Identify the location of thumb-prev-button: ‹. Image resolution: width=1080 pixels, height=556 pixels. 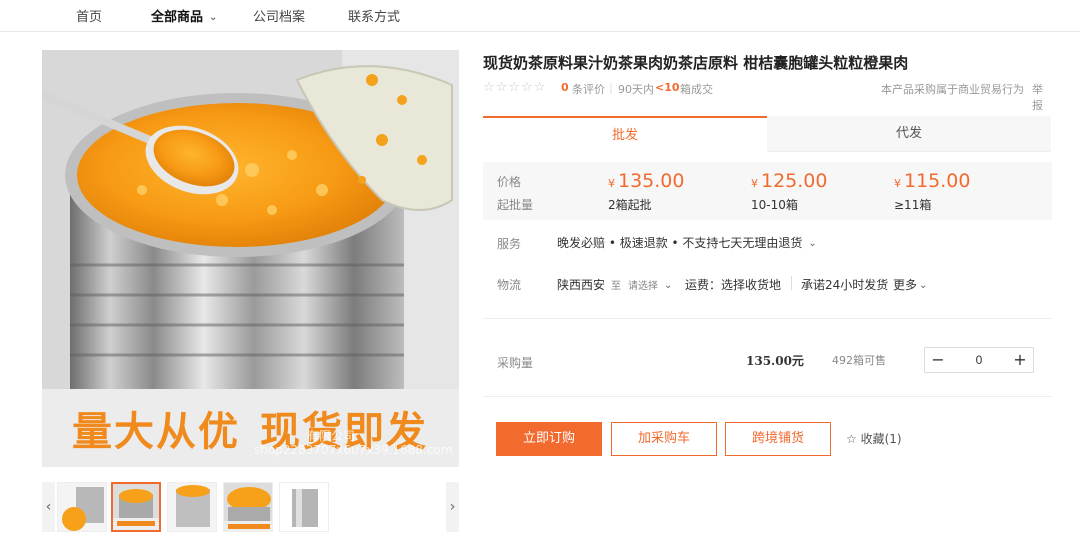
(48, 507).